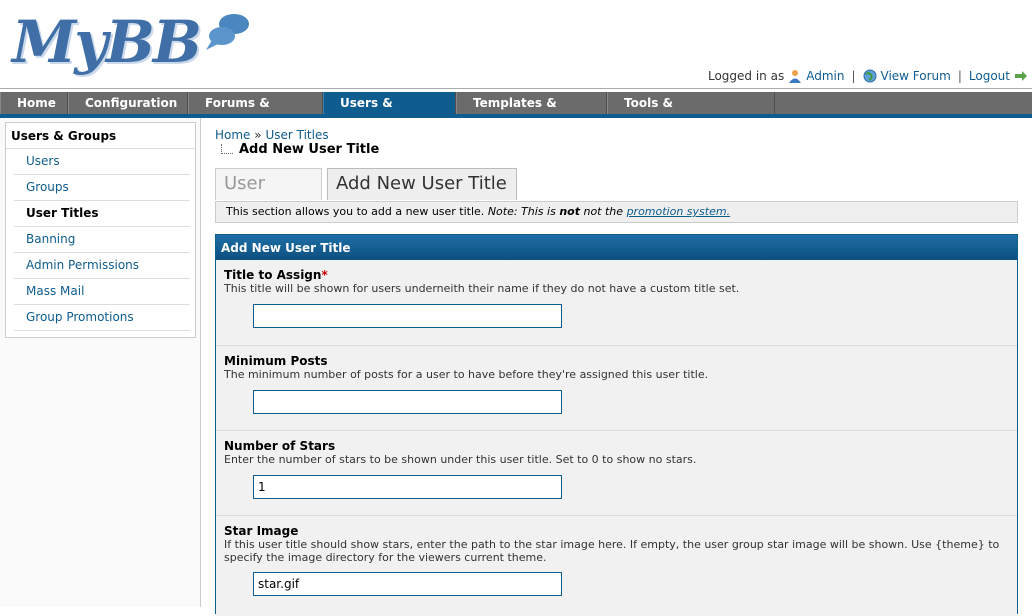 This screenshot has width=1032, height=616. Describe the element at coordinates (603, 211) in the screenshot. I see `note-not-the: not the` at that location.